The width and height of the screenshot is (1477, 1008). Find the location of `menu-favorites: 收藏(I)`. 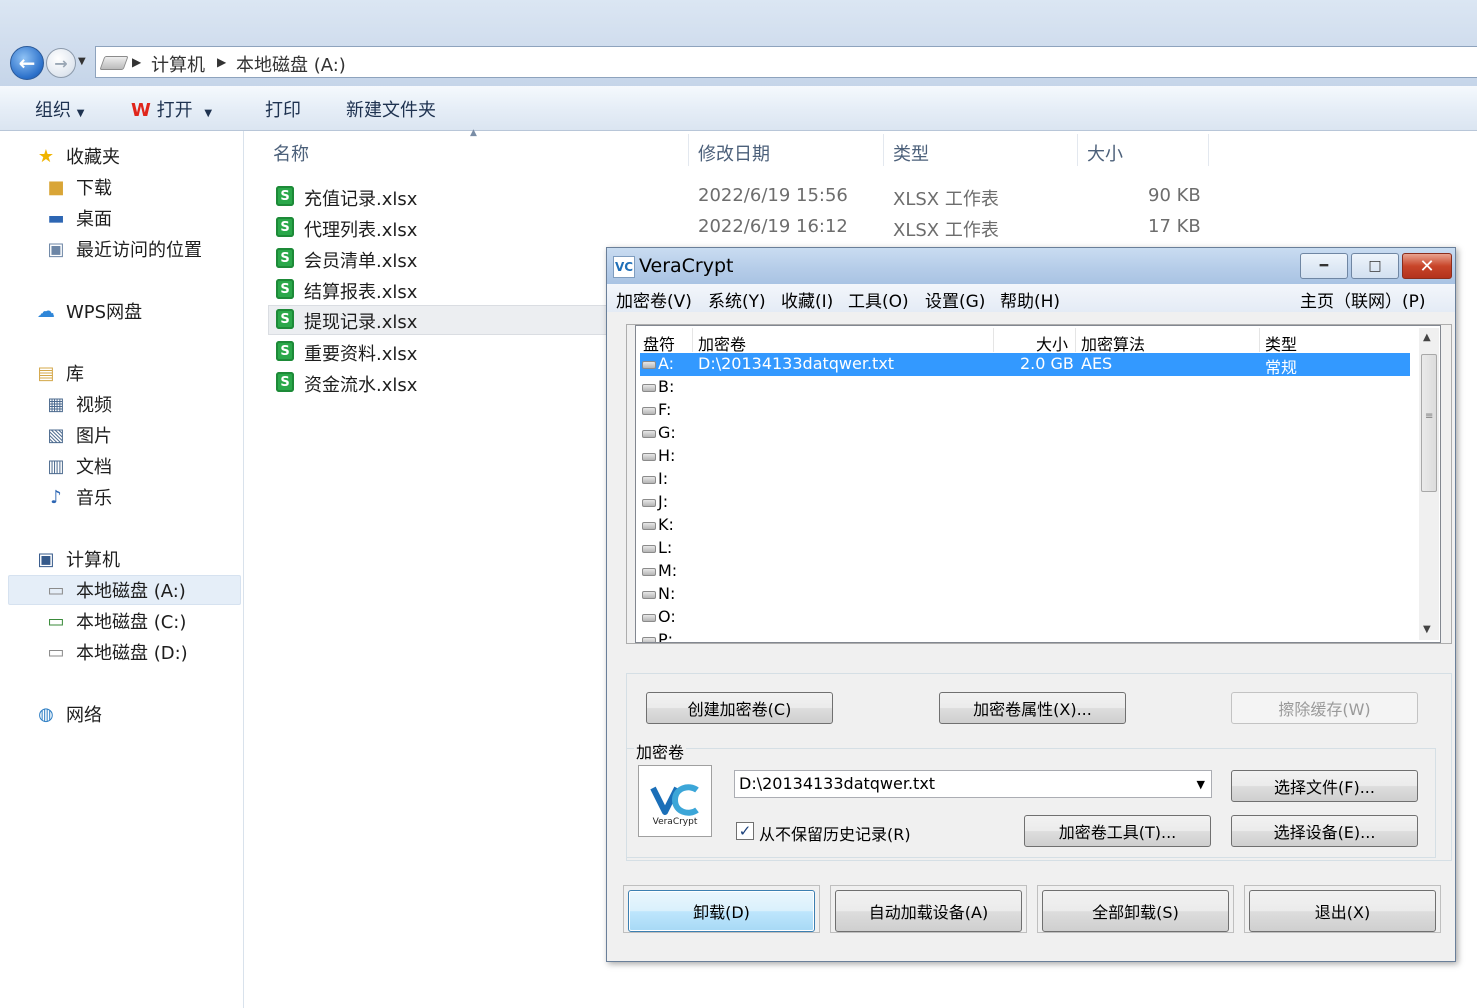

menu-favorites: 收藏(I) is located at coordinates (807, 299).